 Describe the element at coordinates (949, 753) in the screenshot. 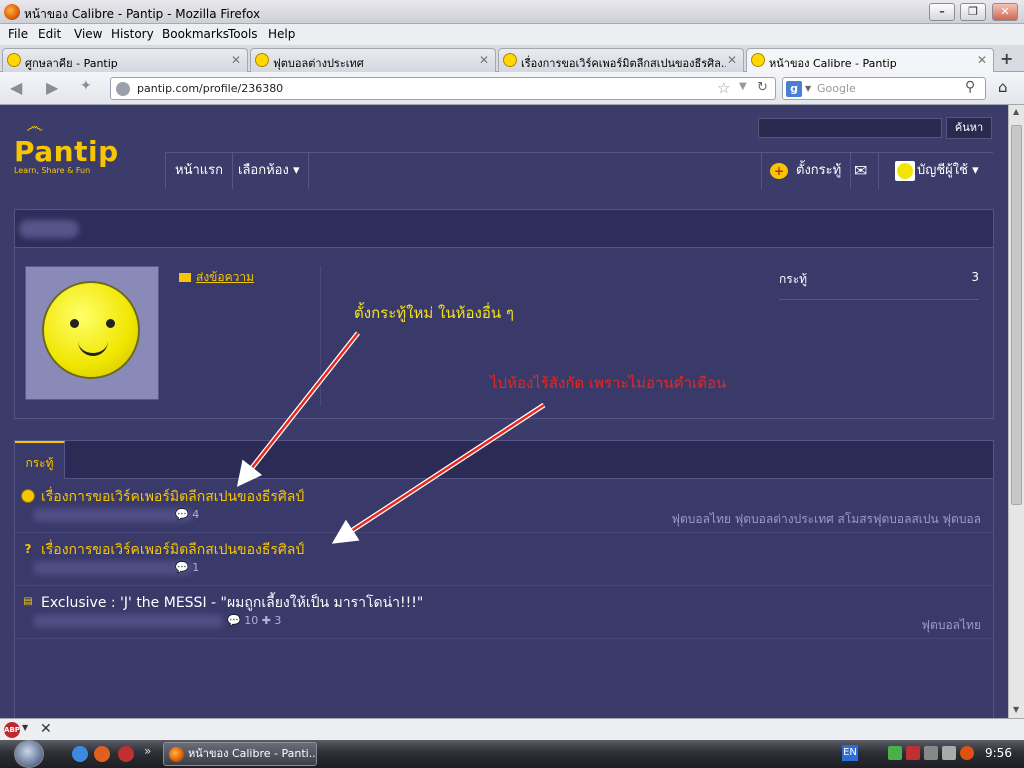

I see `volume-tray-icon` at that location.